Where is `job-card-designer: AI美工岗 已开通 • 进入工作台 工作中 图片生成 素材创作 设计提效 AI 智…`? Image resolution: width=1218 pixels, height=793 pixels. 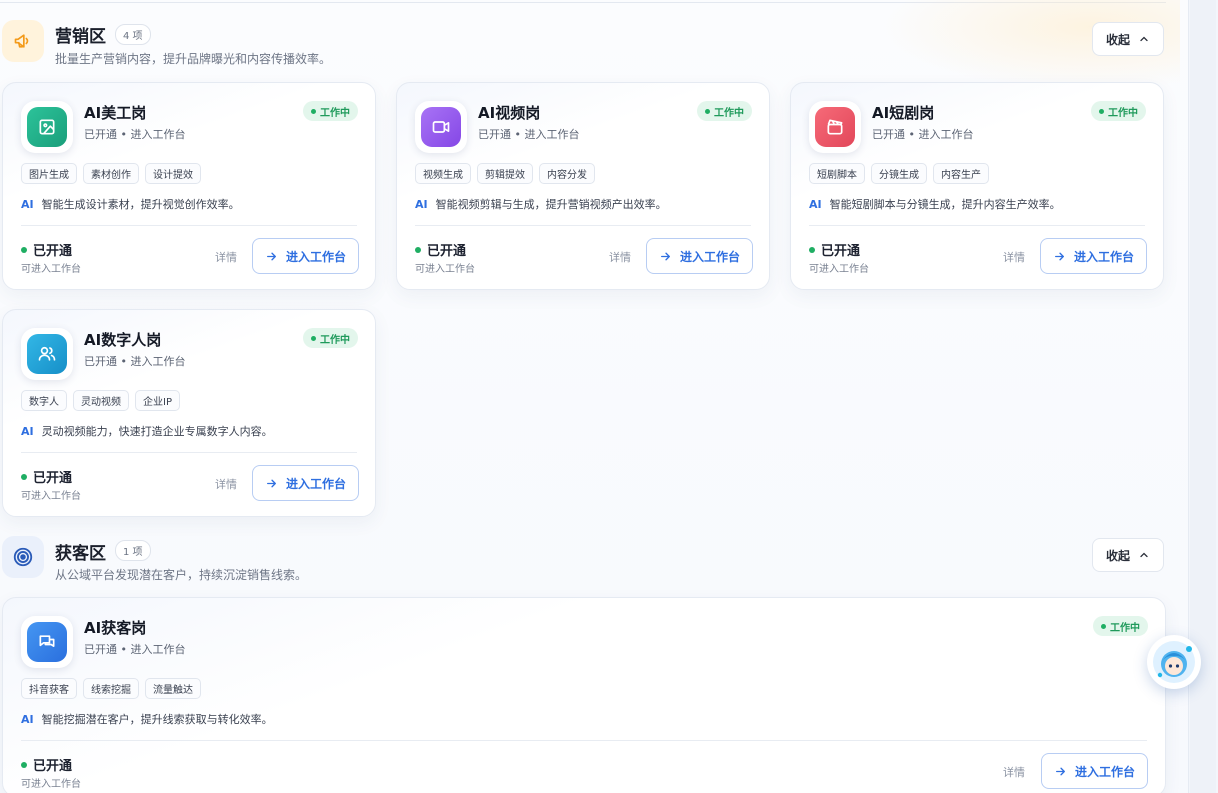
job-card-designer: AI美工岗 已开通 • 进入工作台 工作中 图片生成 素材创作 设计提效 AI 智… is located at coordinates (189, 186).